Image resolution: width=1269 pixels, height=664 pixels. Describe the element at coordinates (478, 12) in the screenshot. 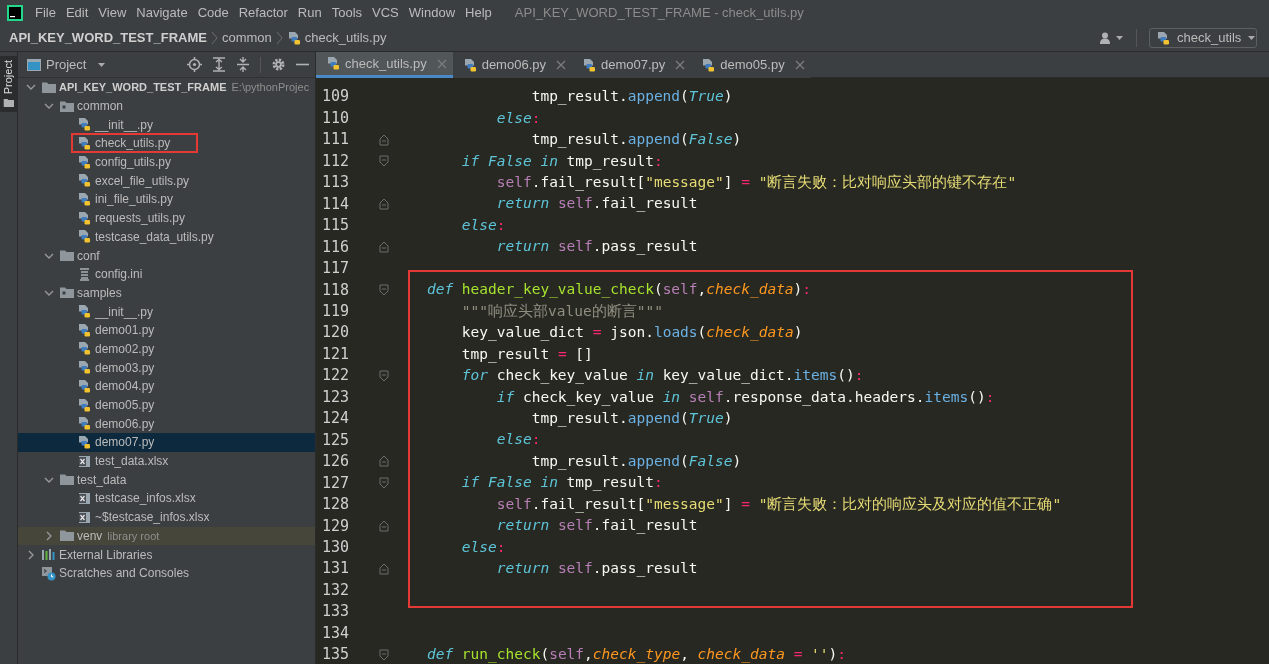

I see `menu-item: Help` at that location.